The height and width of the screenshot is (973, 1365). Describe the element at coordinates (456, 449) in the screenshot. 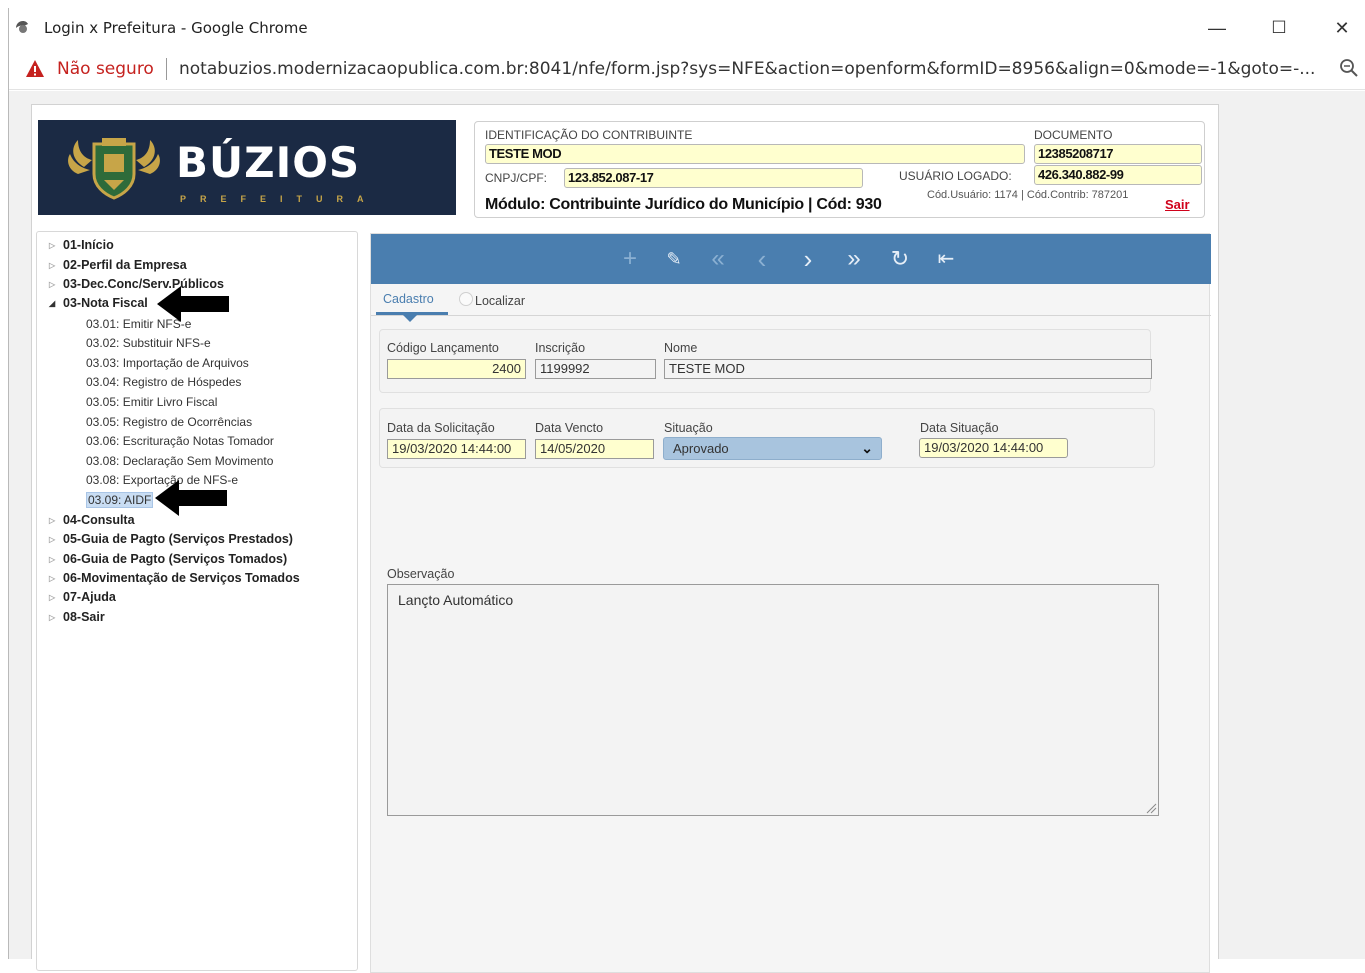

I see `data-solicitacao-input: 19/03/2020 14:44:00` at that location.